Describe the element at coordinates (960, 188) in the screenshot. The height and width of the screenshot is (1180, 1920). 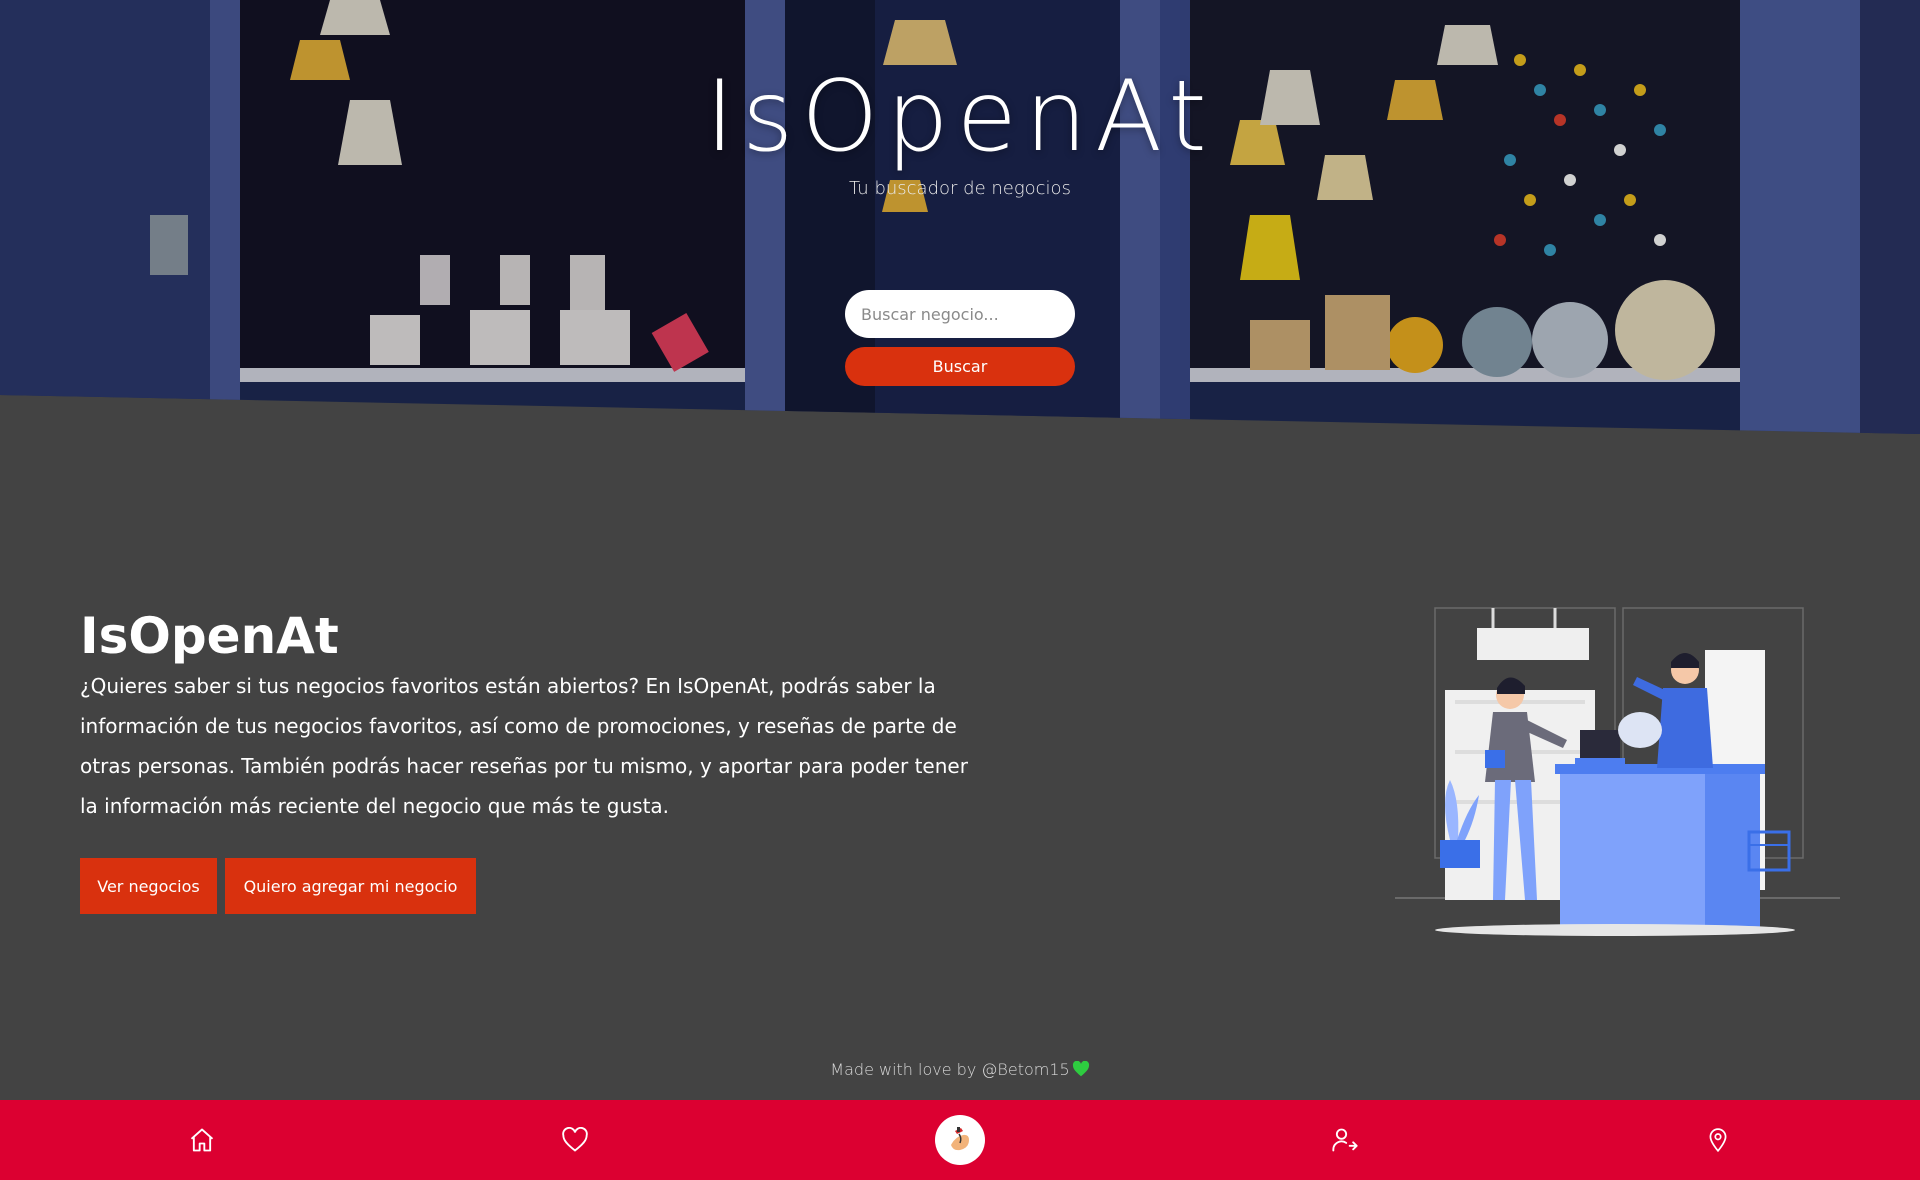
I see `hero-subtitle: Tu buscador de negocios` at that location.